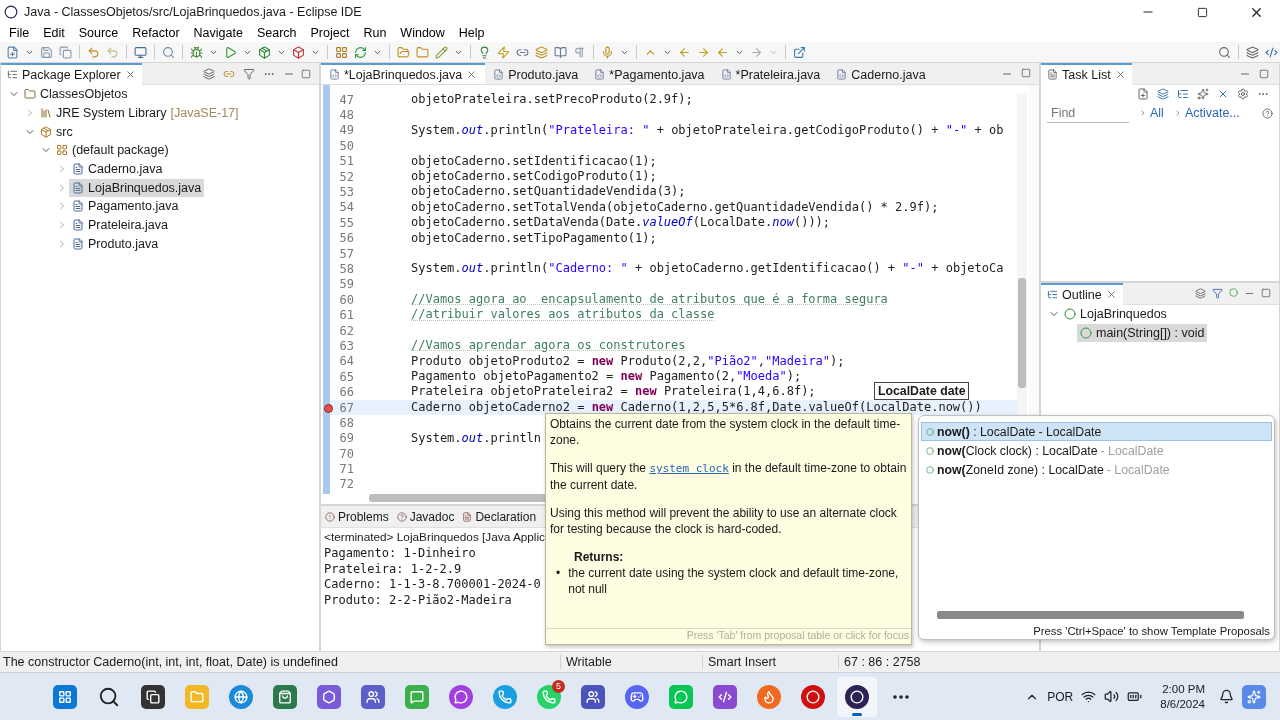  I want to click on tree-item: Pagamento.java, so click(125, 206).